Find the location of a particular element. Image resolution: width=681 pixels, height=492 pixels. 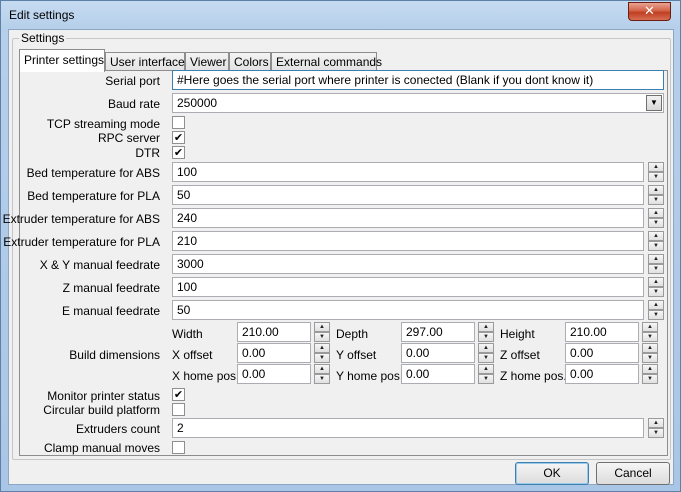

tab-external-commands: External commands is located at coordinates (326, 61).